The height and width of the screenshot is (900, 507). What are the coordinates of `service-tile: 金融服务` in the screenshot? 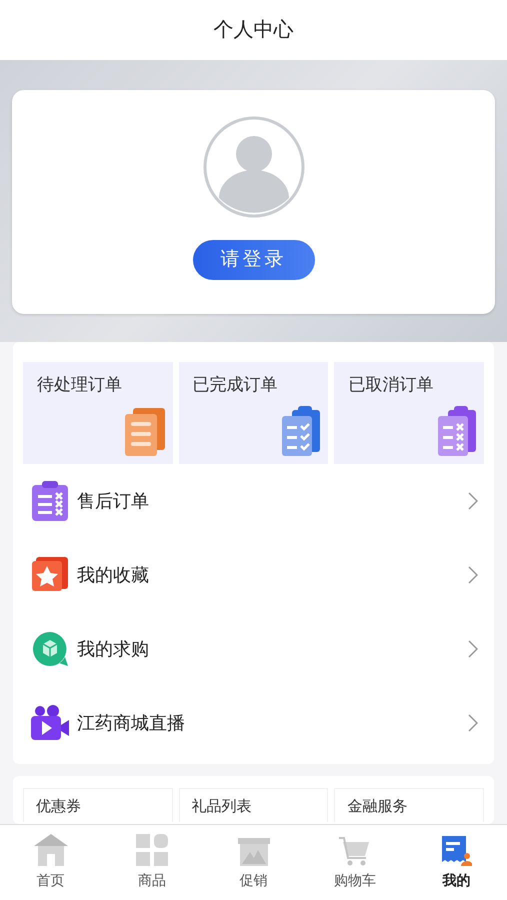 It's located at (409, 805).